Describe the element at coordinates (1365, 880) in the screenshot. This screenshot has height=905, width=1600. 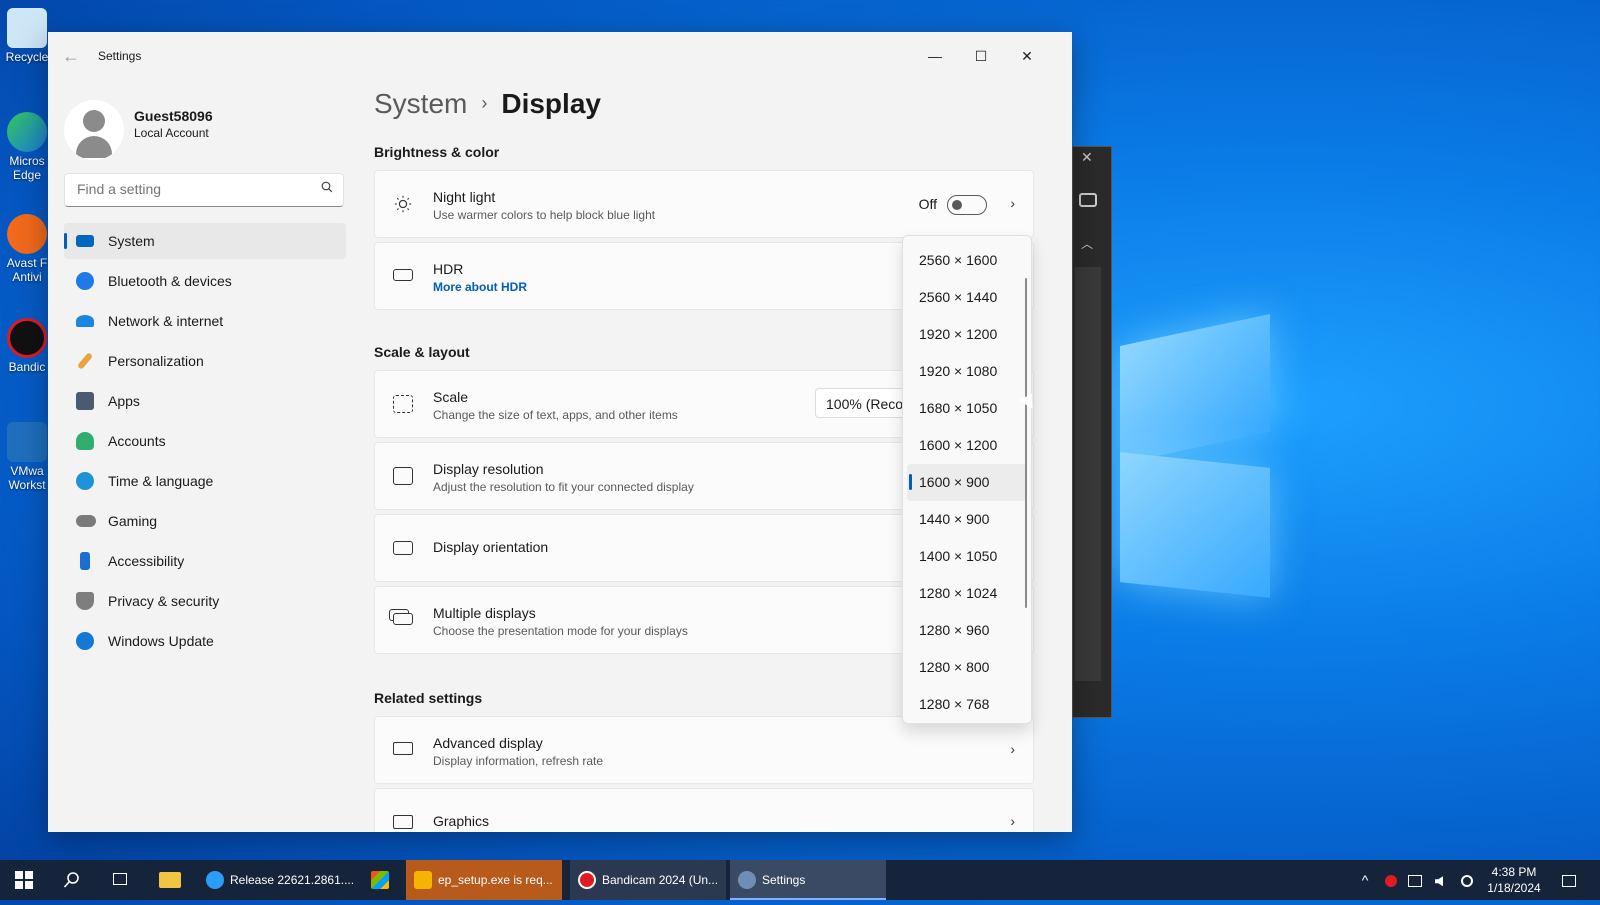
I see `chevron-up-icon: ^` at that location.